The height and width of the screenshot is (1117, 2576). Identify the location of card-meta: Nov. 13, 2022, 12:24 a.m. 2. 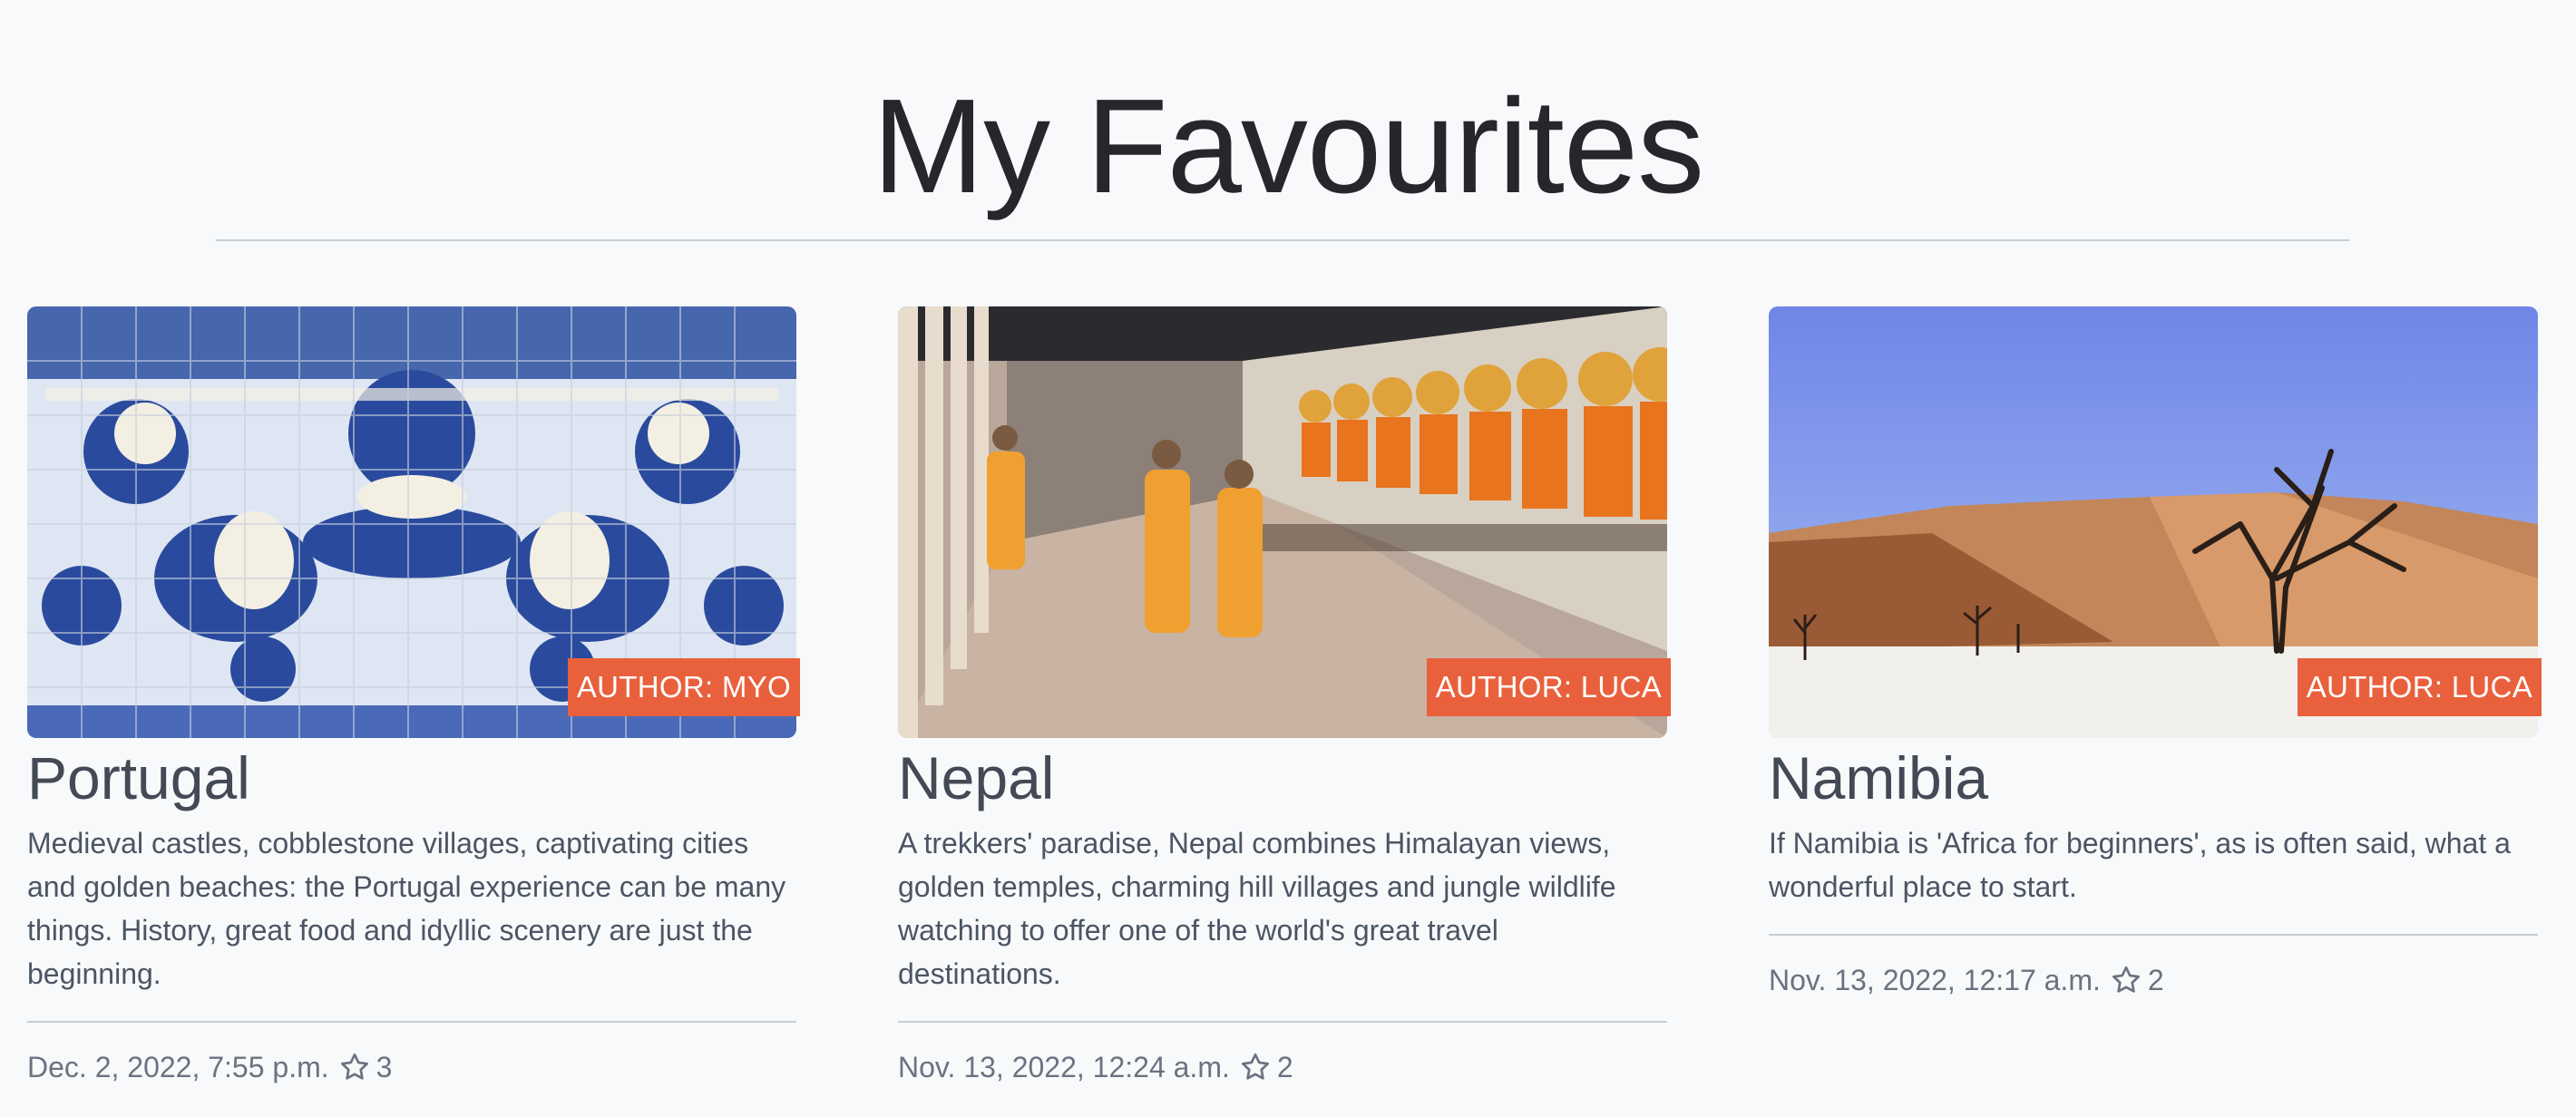
(1282, 1067).